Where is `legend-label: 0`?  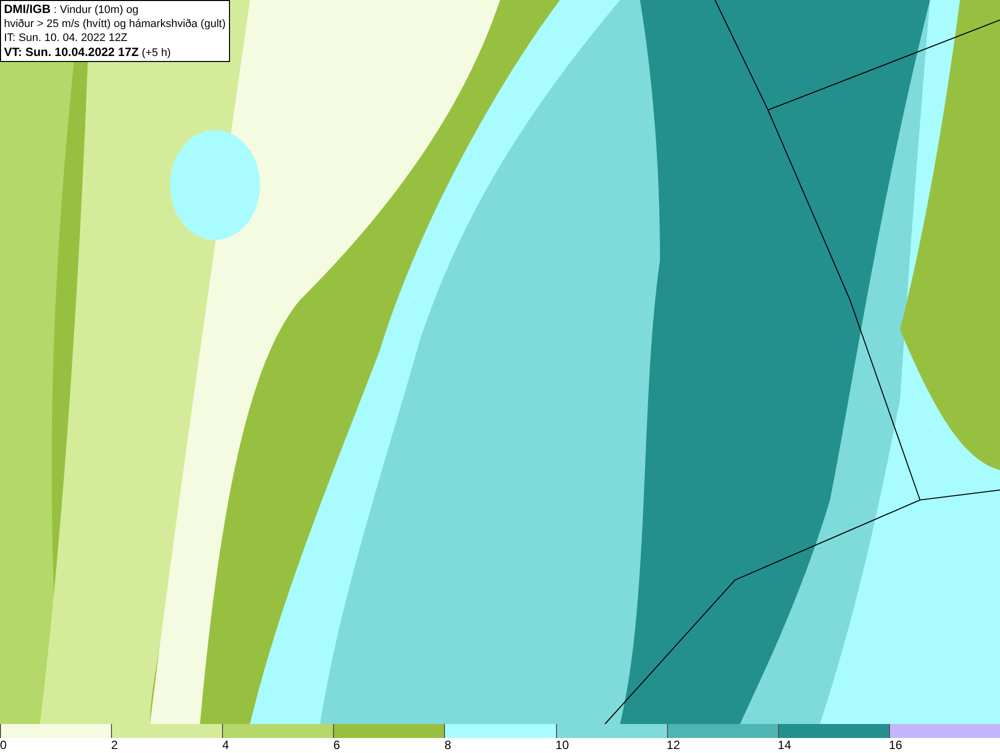 legend-label: 0 is located at coordinates (3, 745).